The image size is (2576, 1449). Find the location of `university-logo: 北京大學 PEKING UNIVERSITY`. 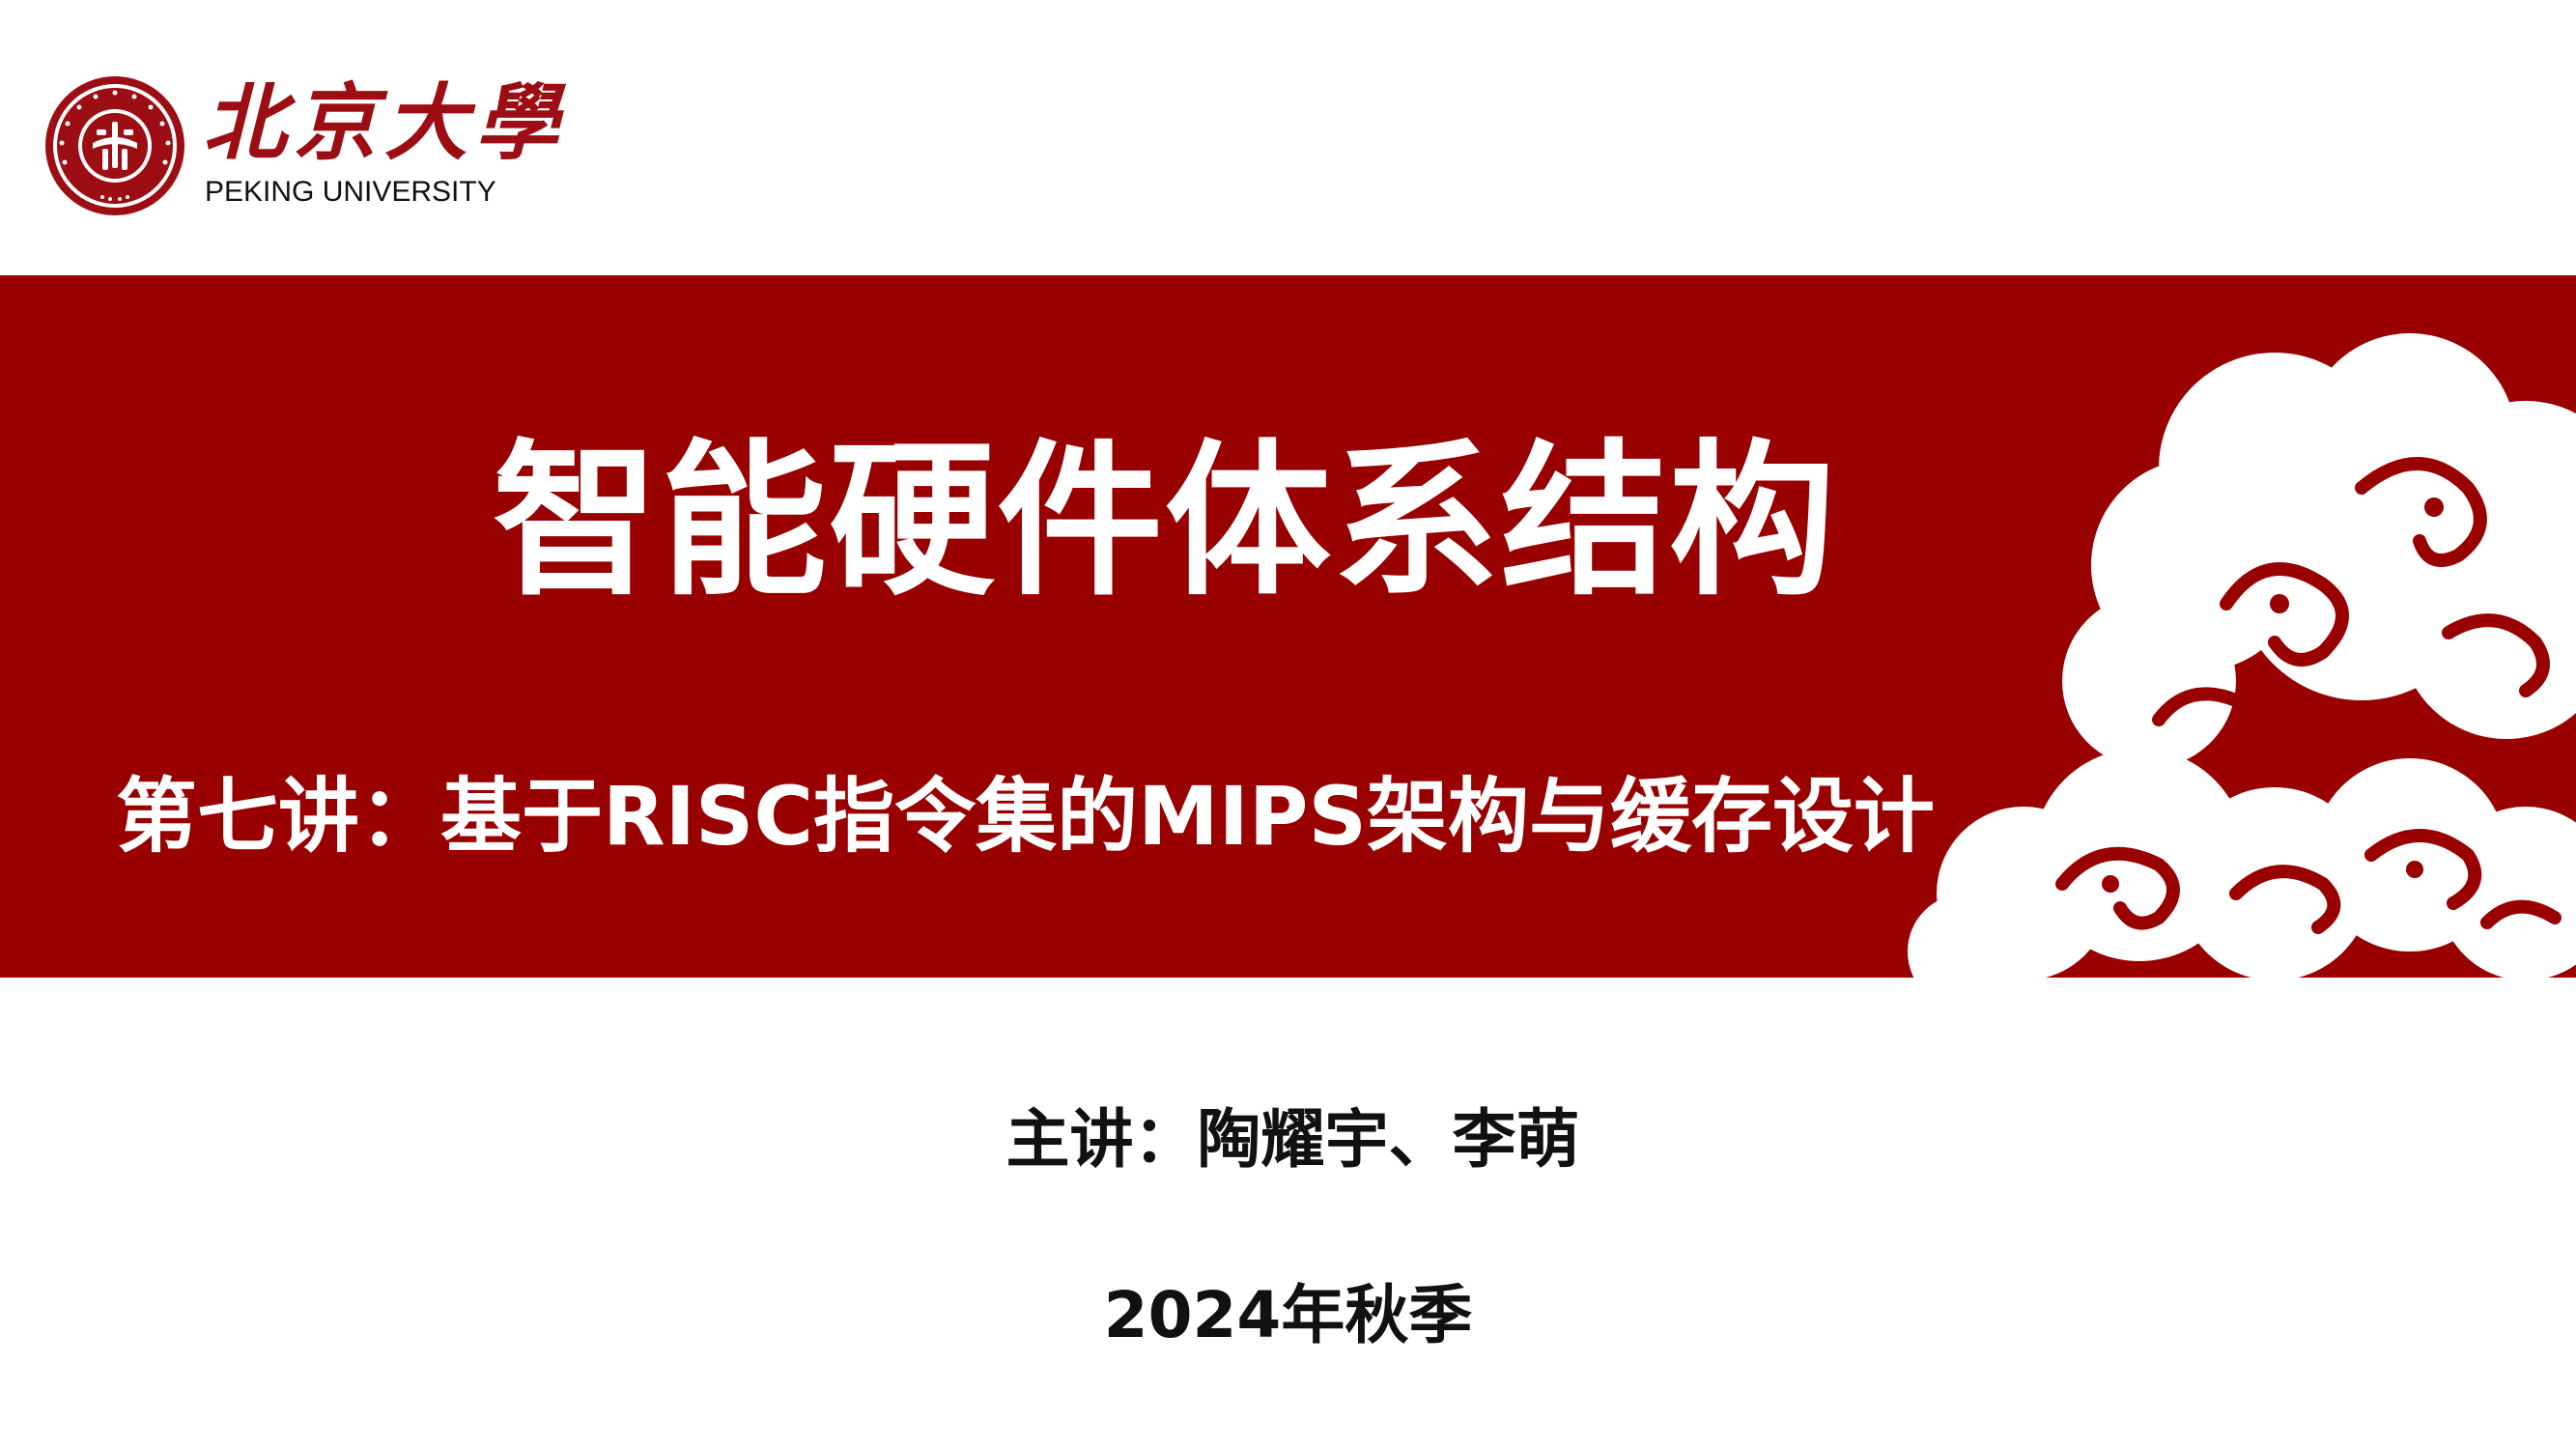

university-logo: 北京大學 PEKING UNIVERSITY is located at coordinates (300, 145).